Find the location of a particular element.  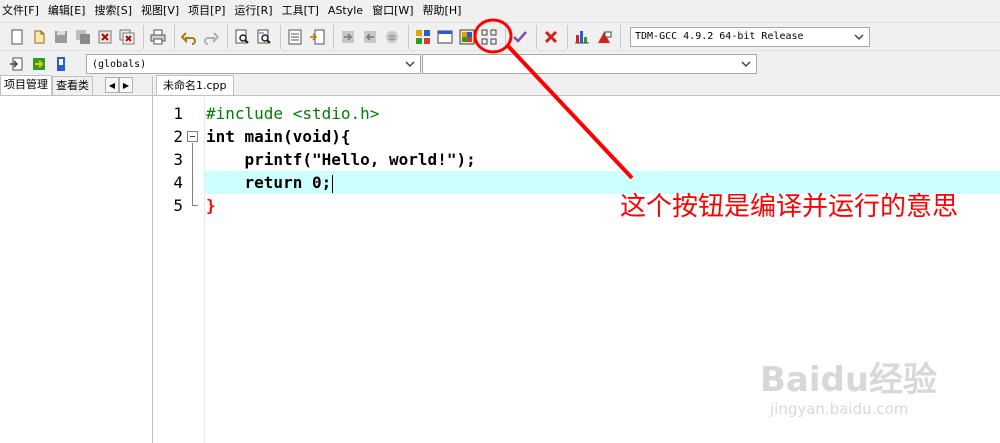

tab-project-manager: 项目管理 is located at coordinates (26, 85).